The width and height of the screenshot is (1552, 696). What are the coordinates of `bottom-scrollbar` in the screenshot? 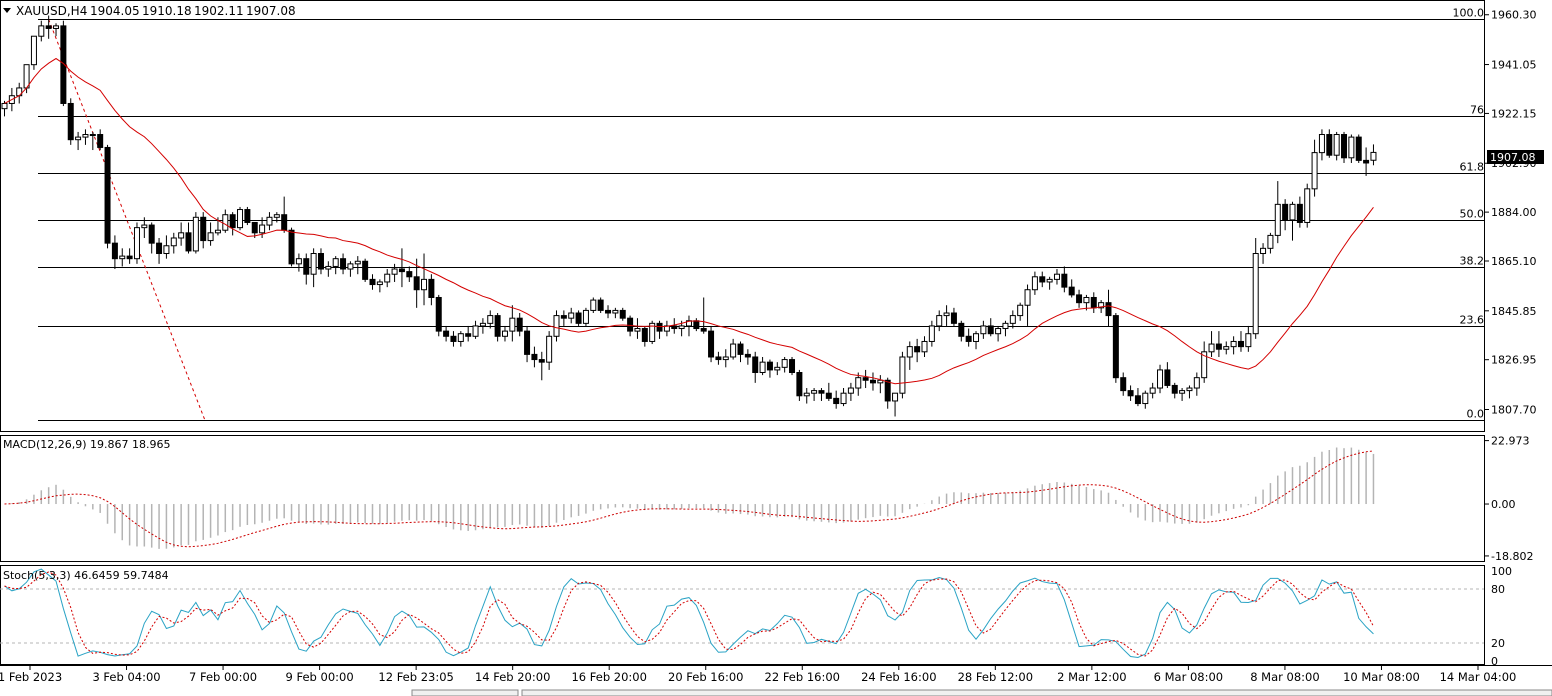 It's located at (981, 692).